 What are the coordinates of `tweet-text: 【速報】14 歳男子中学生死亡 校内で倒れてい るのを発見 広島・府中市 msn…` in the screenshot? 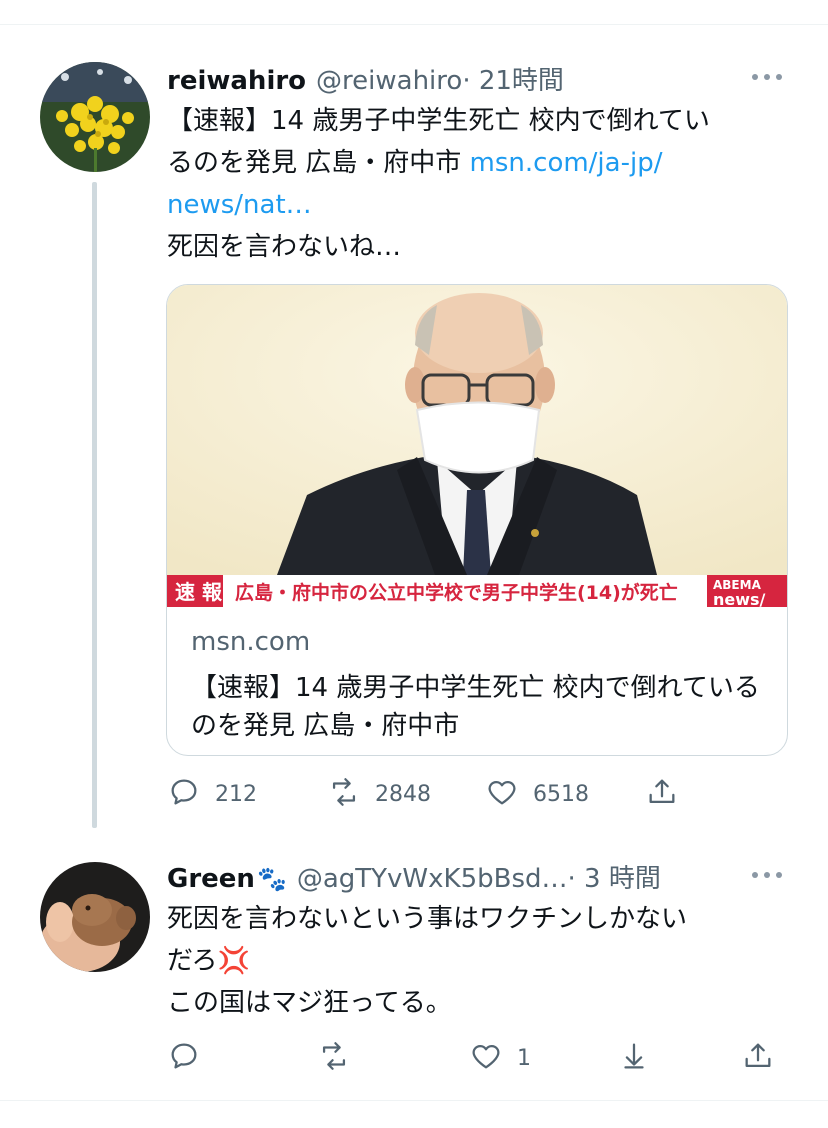 It's located at (479, 184).